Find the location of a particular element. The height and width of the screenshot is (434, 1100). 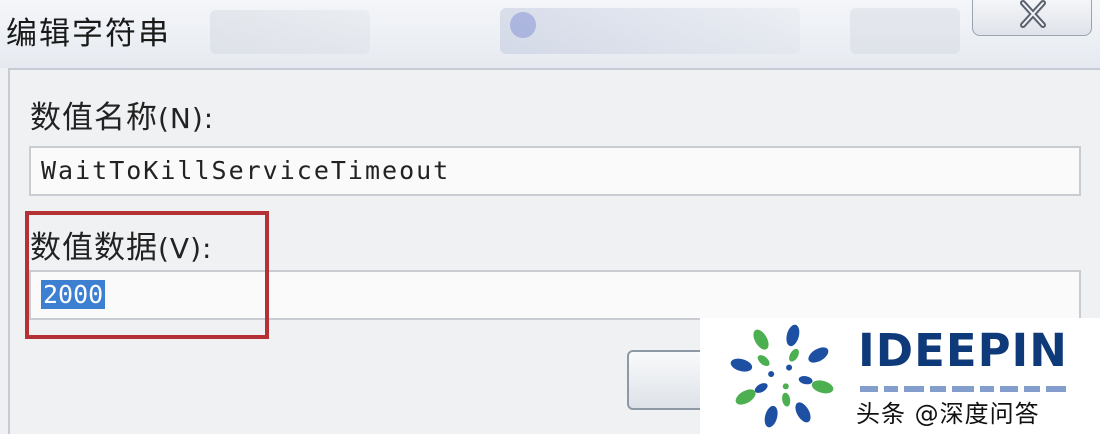

dialog-title: 编辑字符串 is located at coordinates (88, 34).